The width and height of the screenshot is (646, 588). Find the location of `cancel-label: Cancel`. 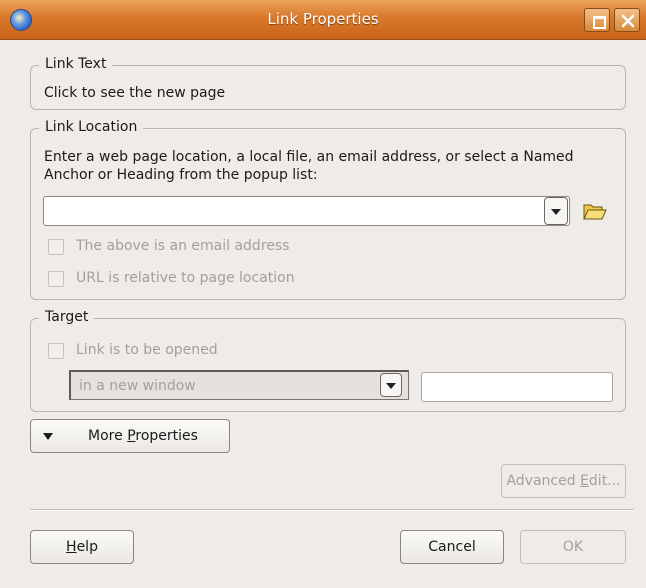

cancel-label: Cancel is located at coordinates (452, 547).